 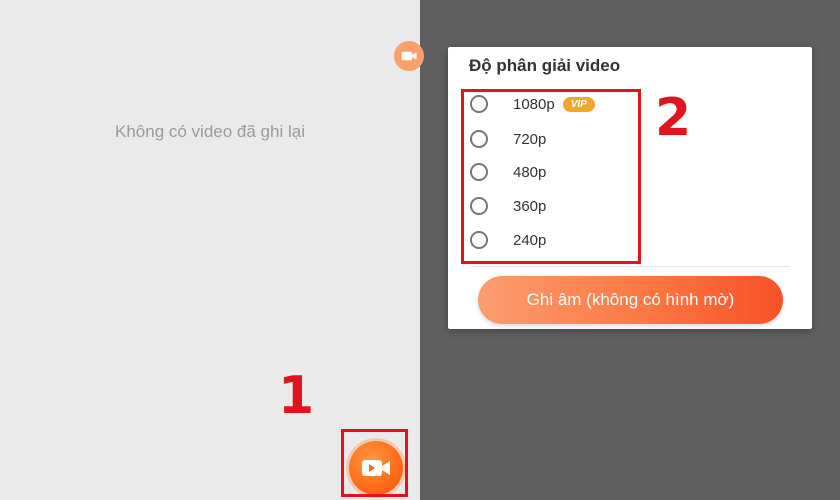 What do you see at coordinates (673, 118) in the screenshot?
I see `step-marker-2: 2` at bounding box center [673, 118].